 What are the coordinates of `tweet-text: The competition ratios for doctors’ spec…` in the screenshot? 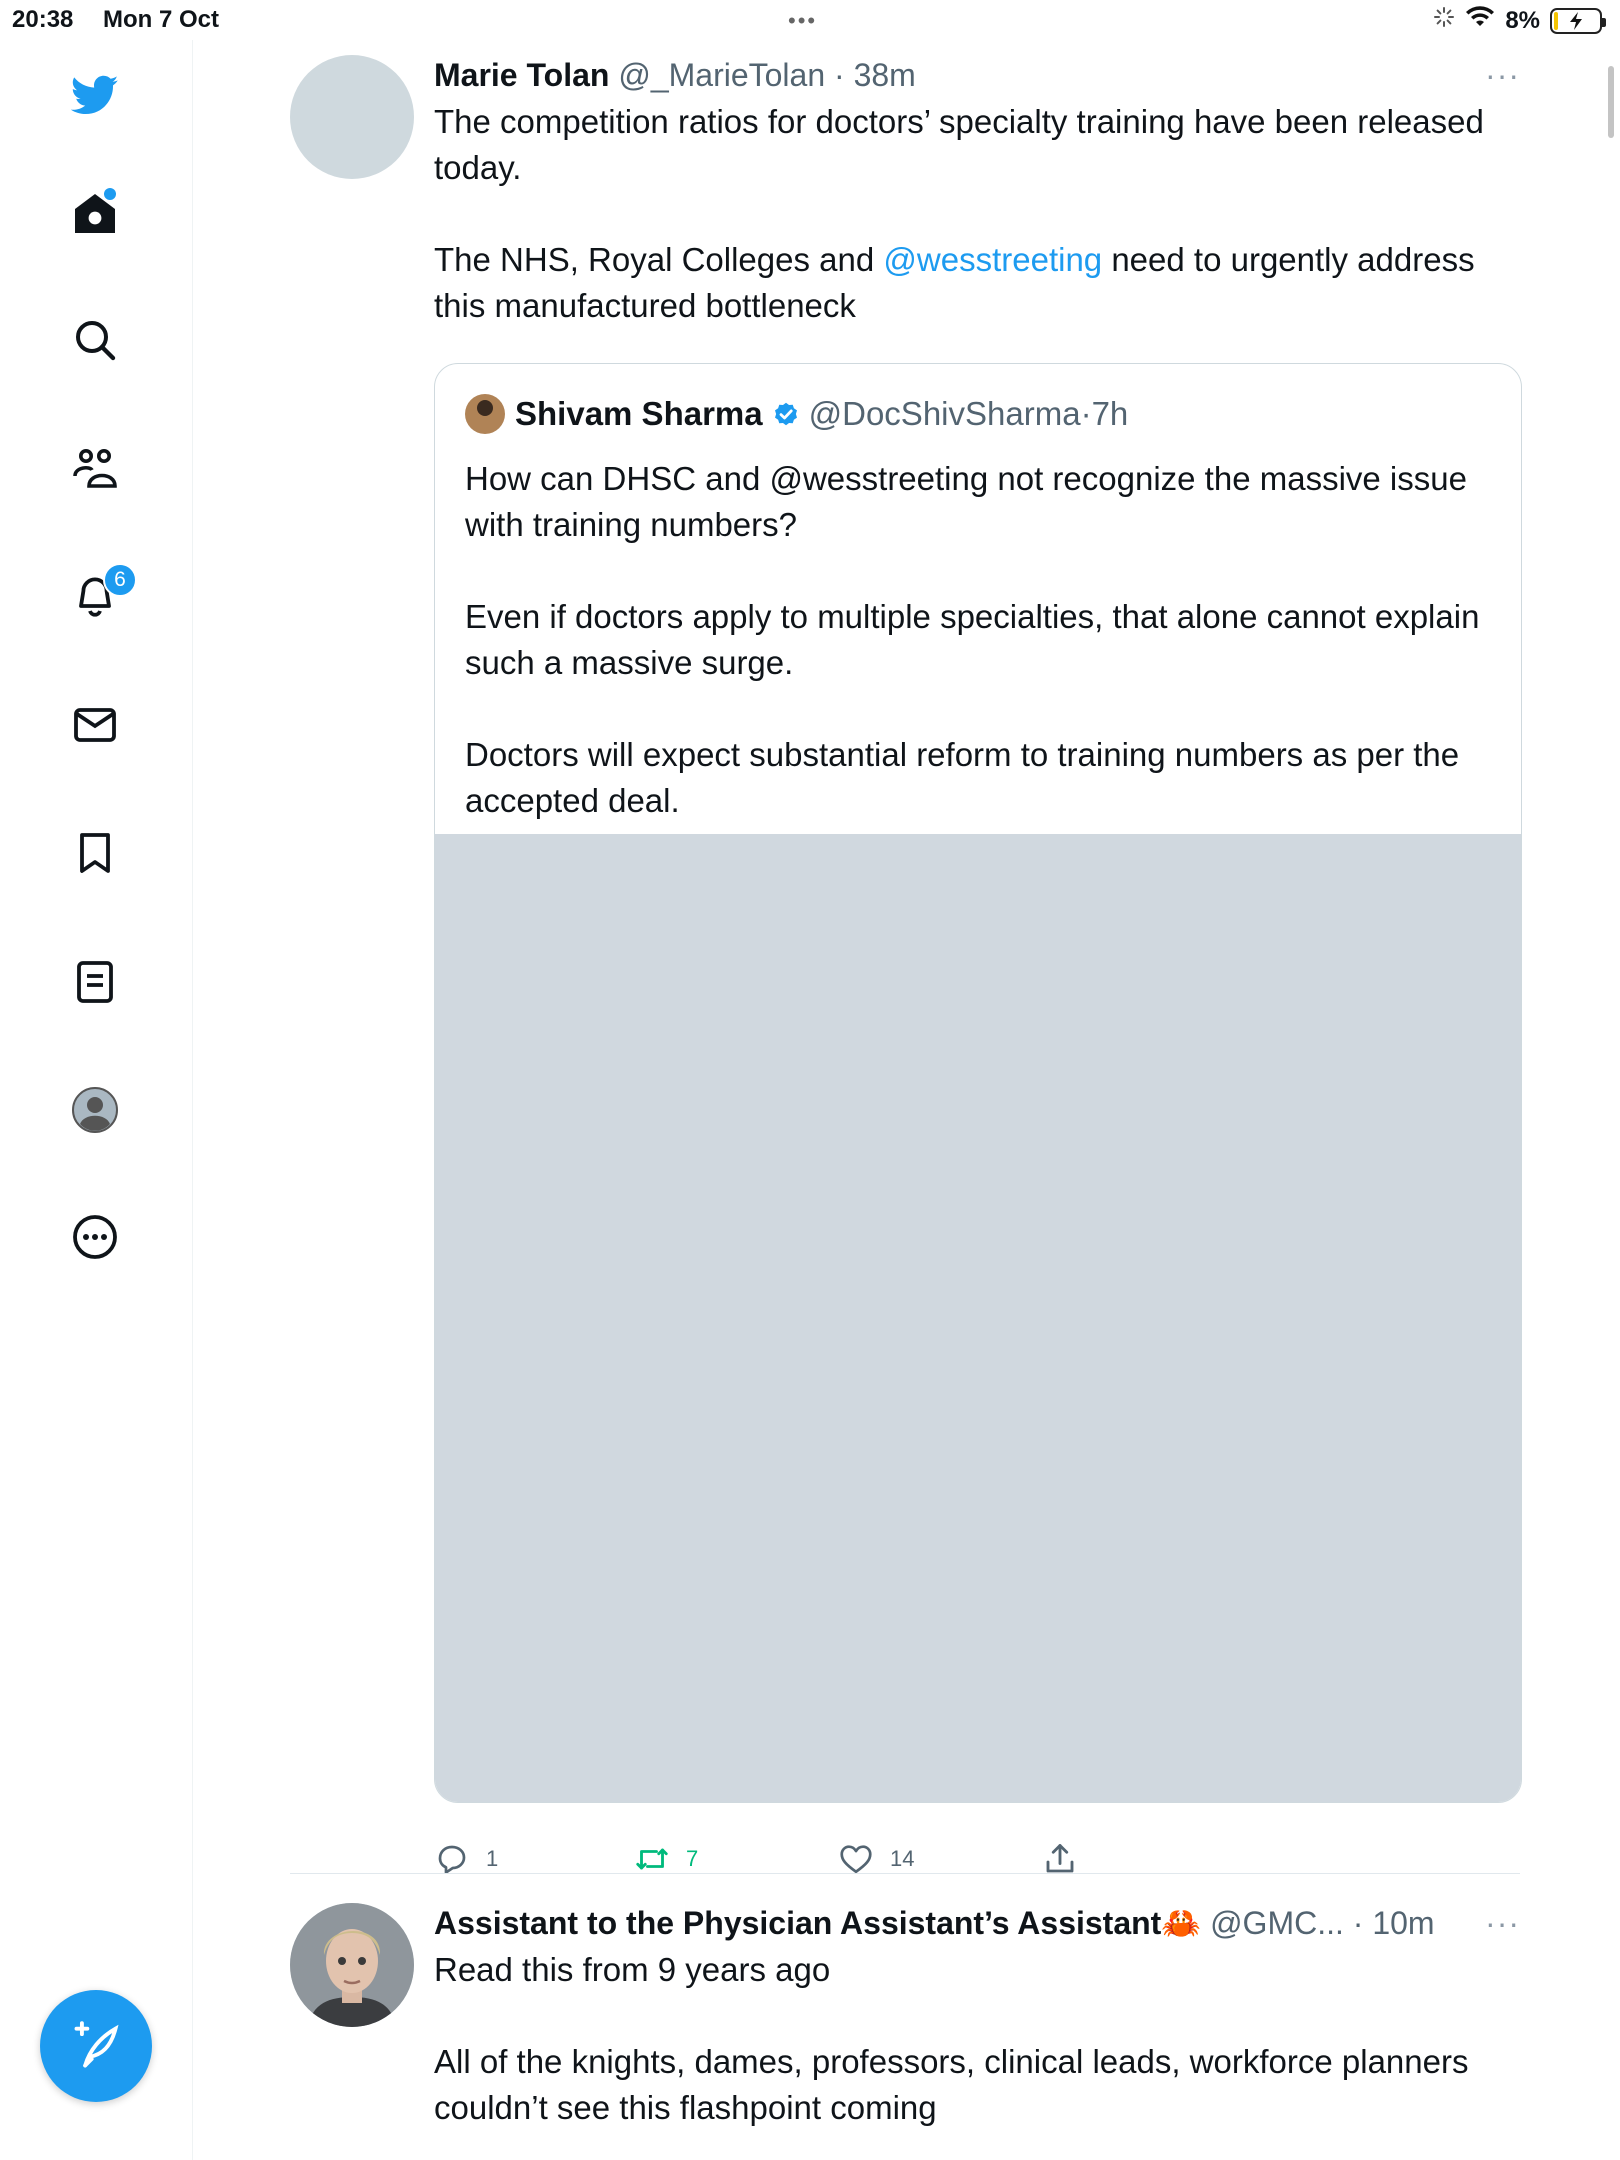 It's located at (977, 214).